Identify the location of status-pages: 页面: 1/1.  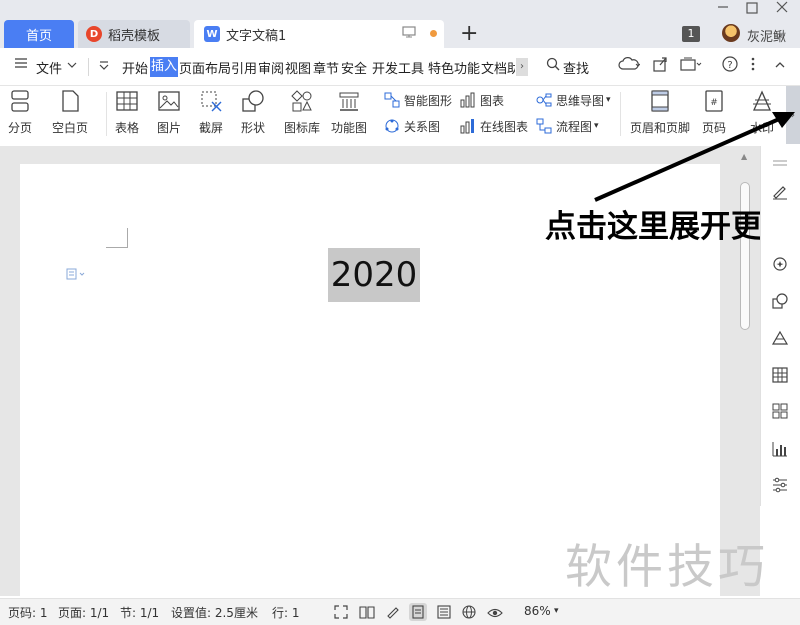
(83, 612).